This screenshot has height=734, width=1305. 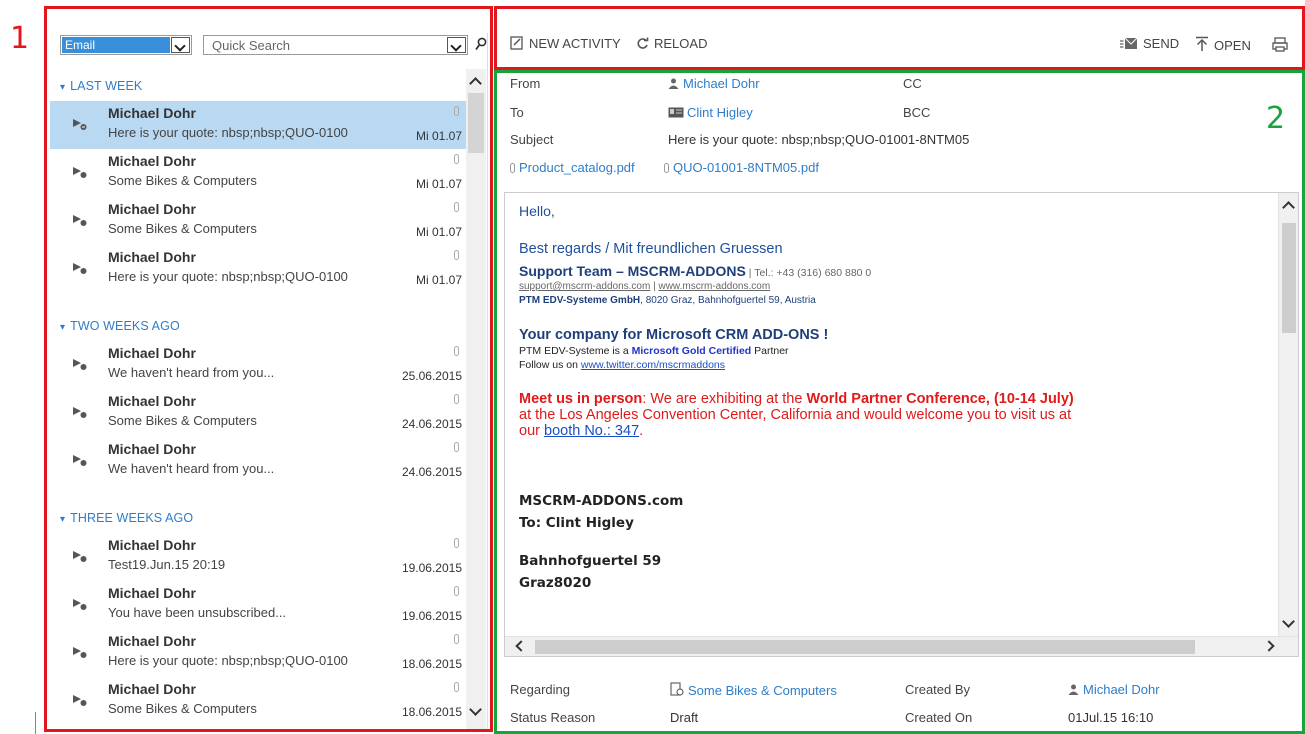 What do you see at coordinates (126, 45) in the screenshot?
I see `entity-select: Email` at bounding box center [126, 45].